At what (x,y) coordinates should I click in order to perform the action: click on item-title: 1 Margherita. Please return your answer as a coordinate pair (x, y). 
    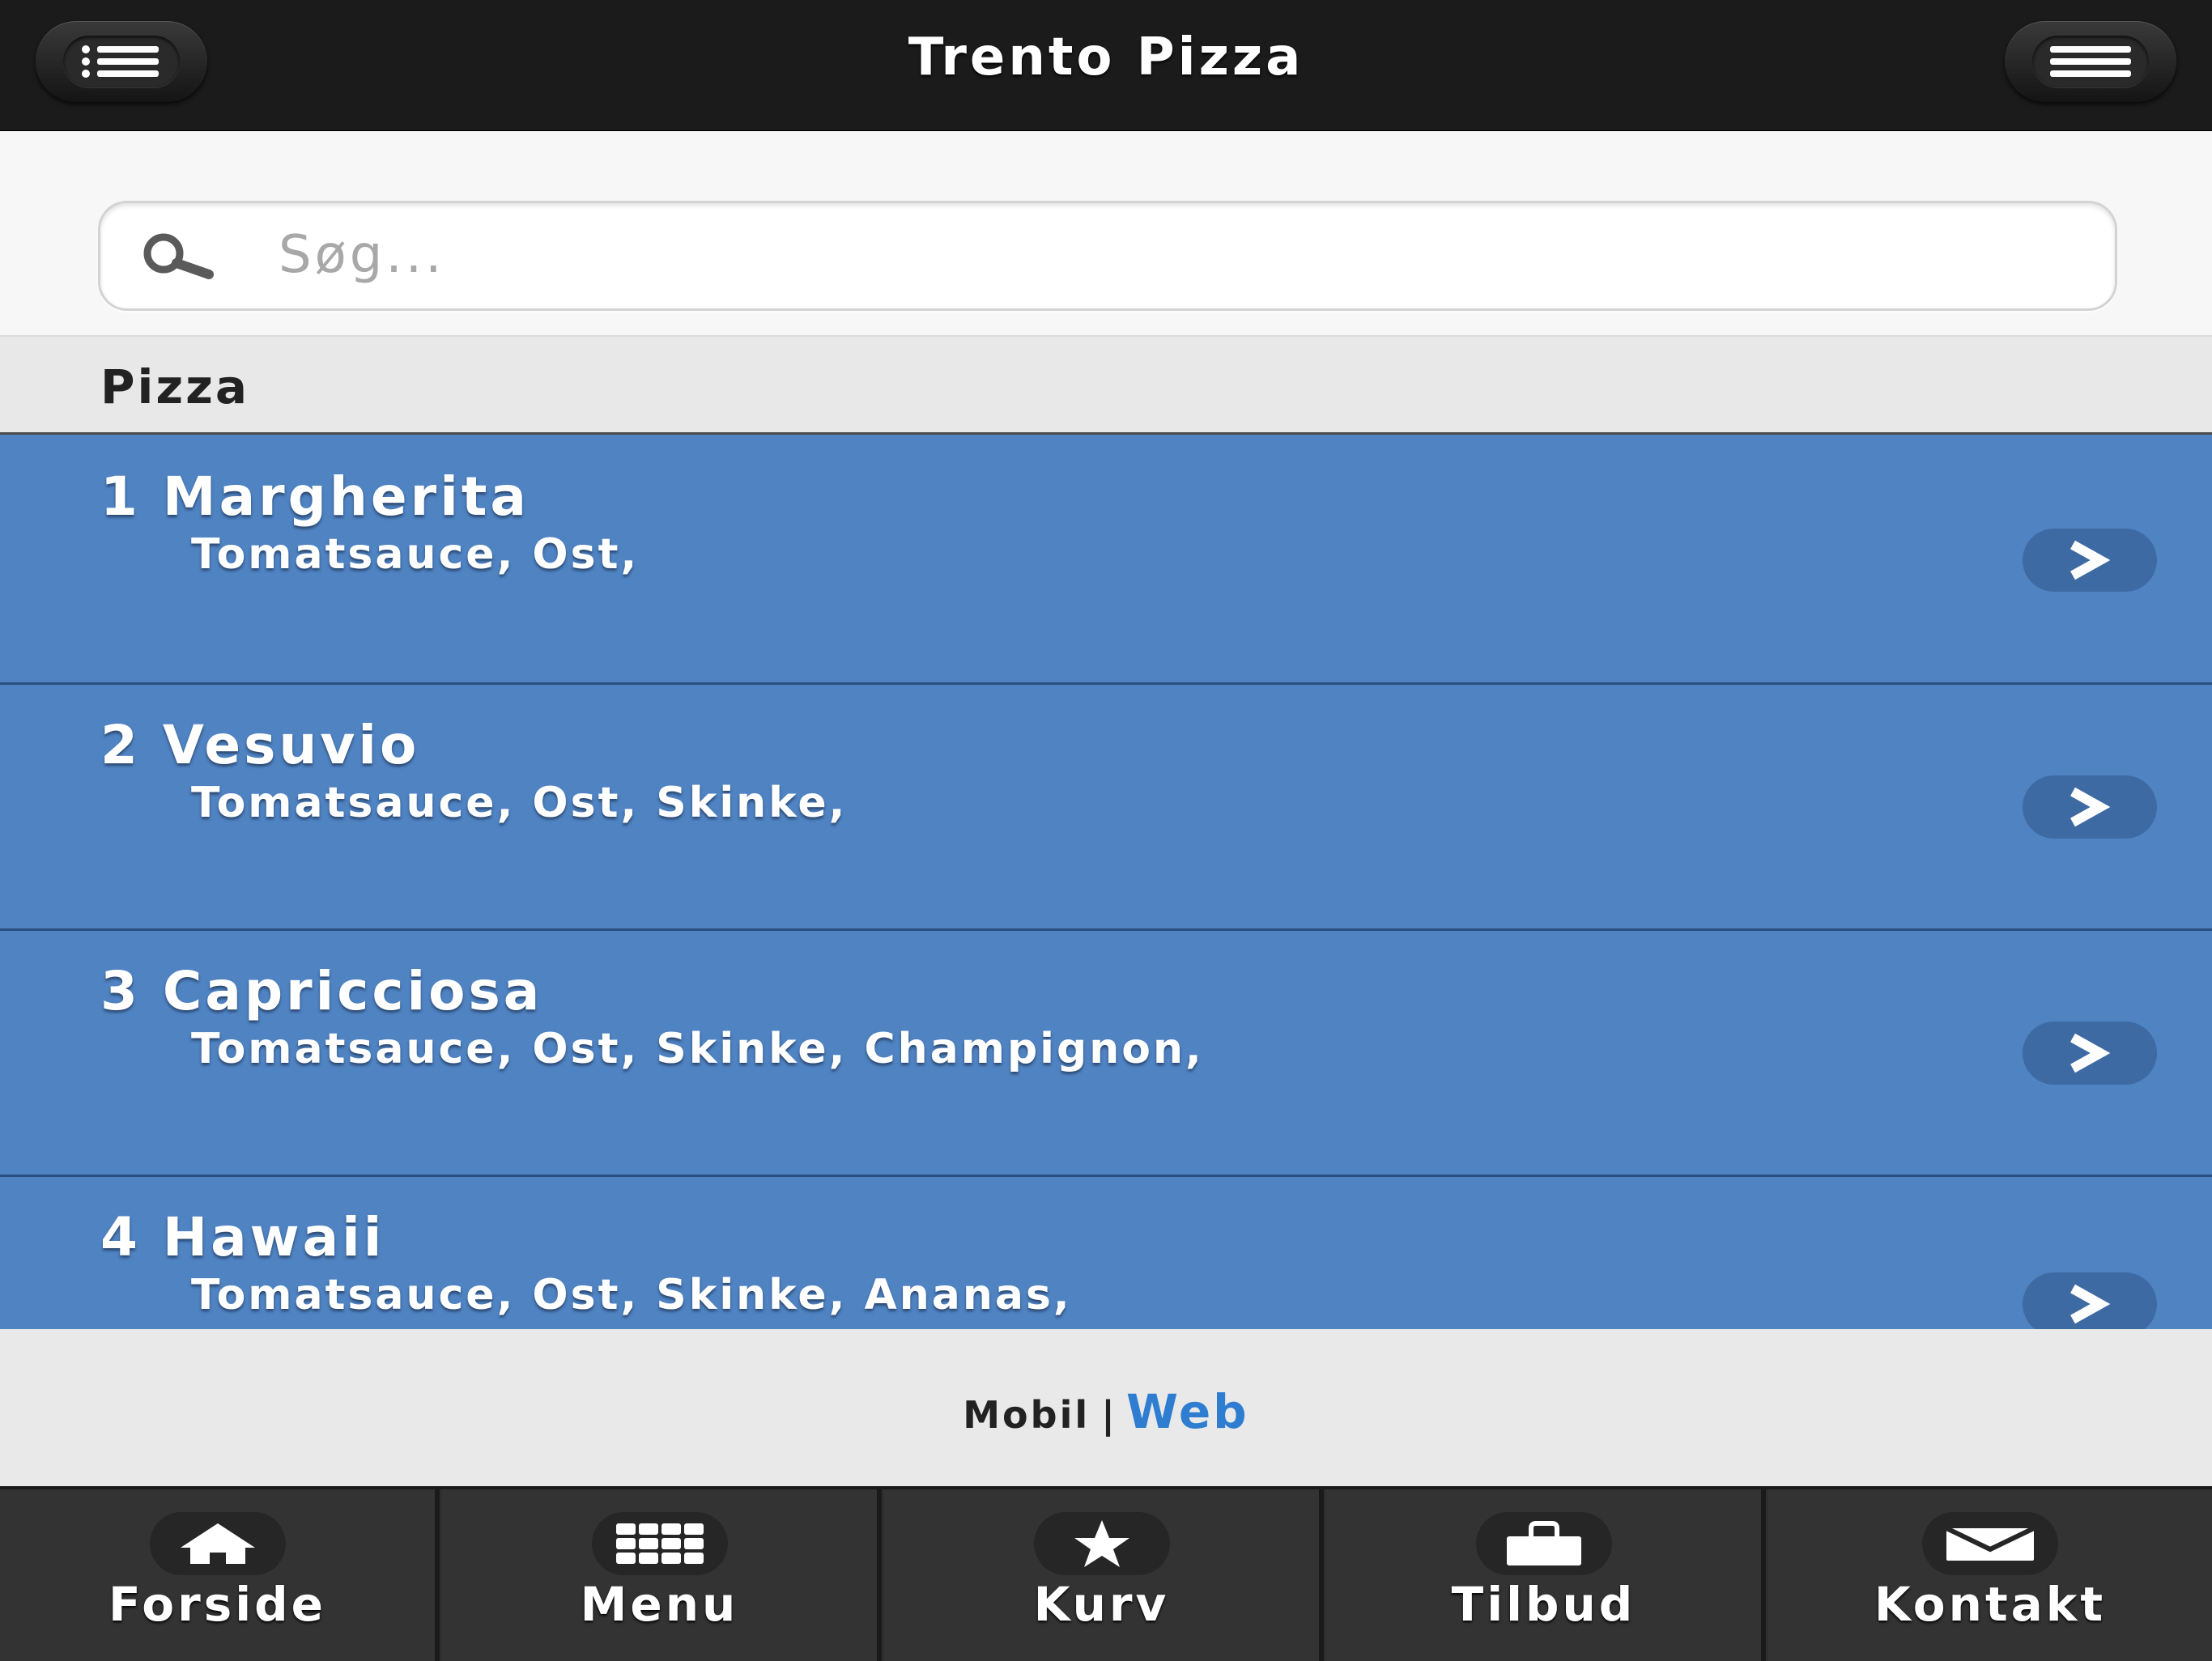
    Looking at the image, I should click on (315, 497).